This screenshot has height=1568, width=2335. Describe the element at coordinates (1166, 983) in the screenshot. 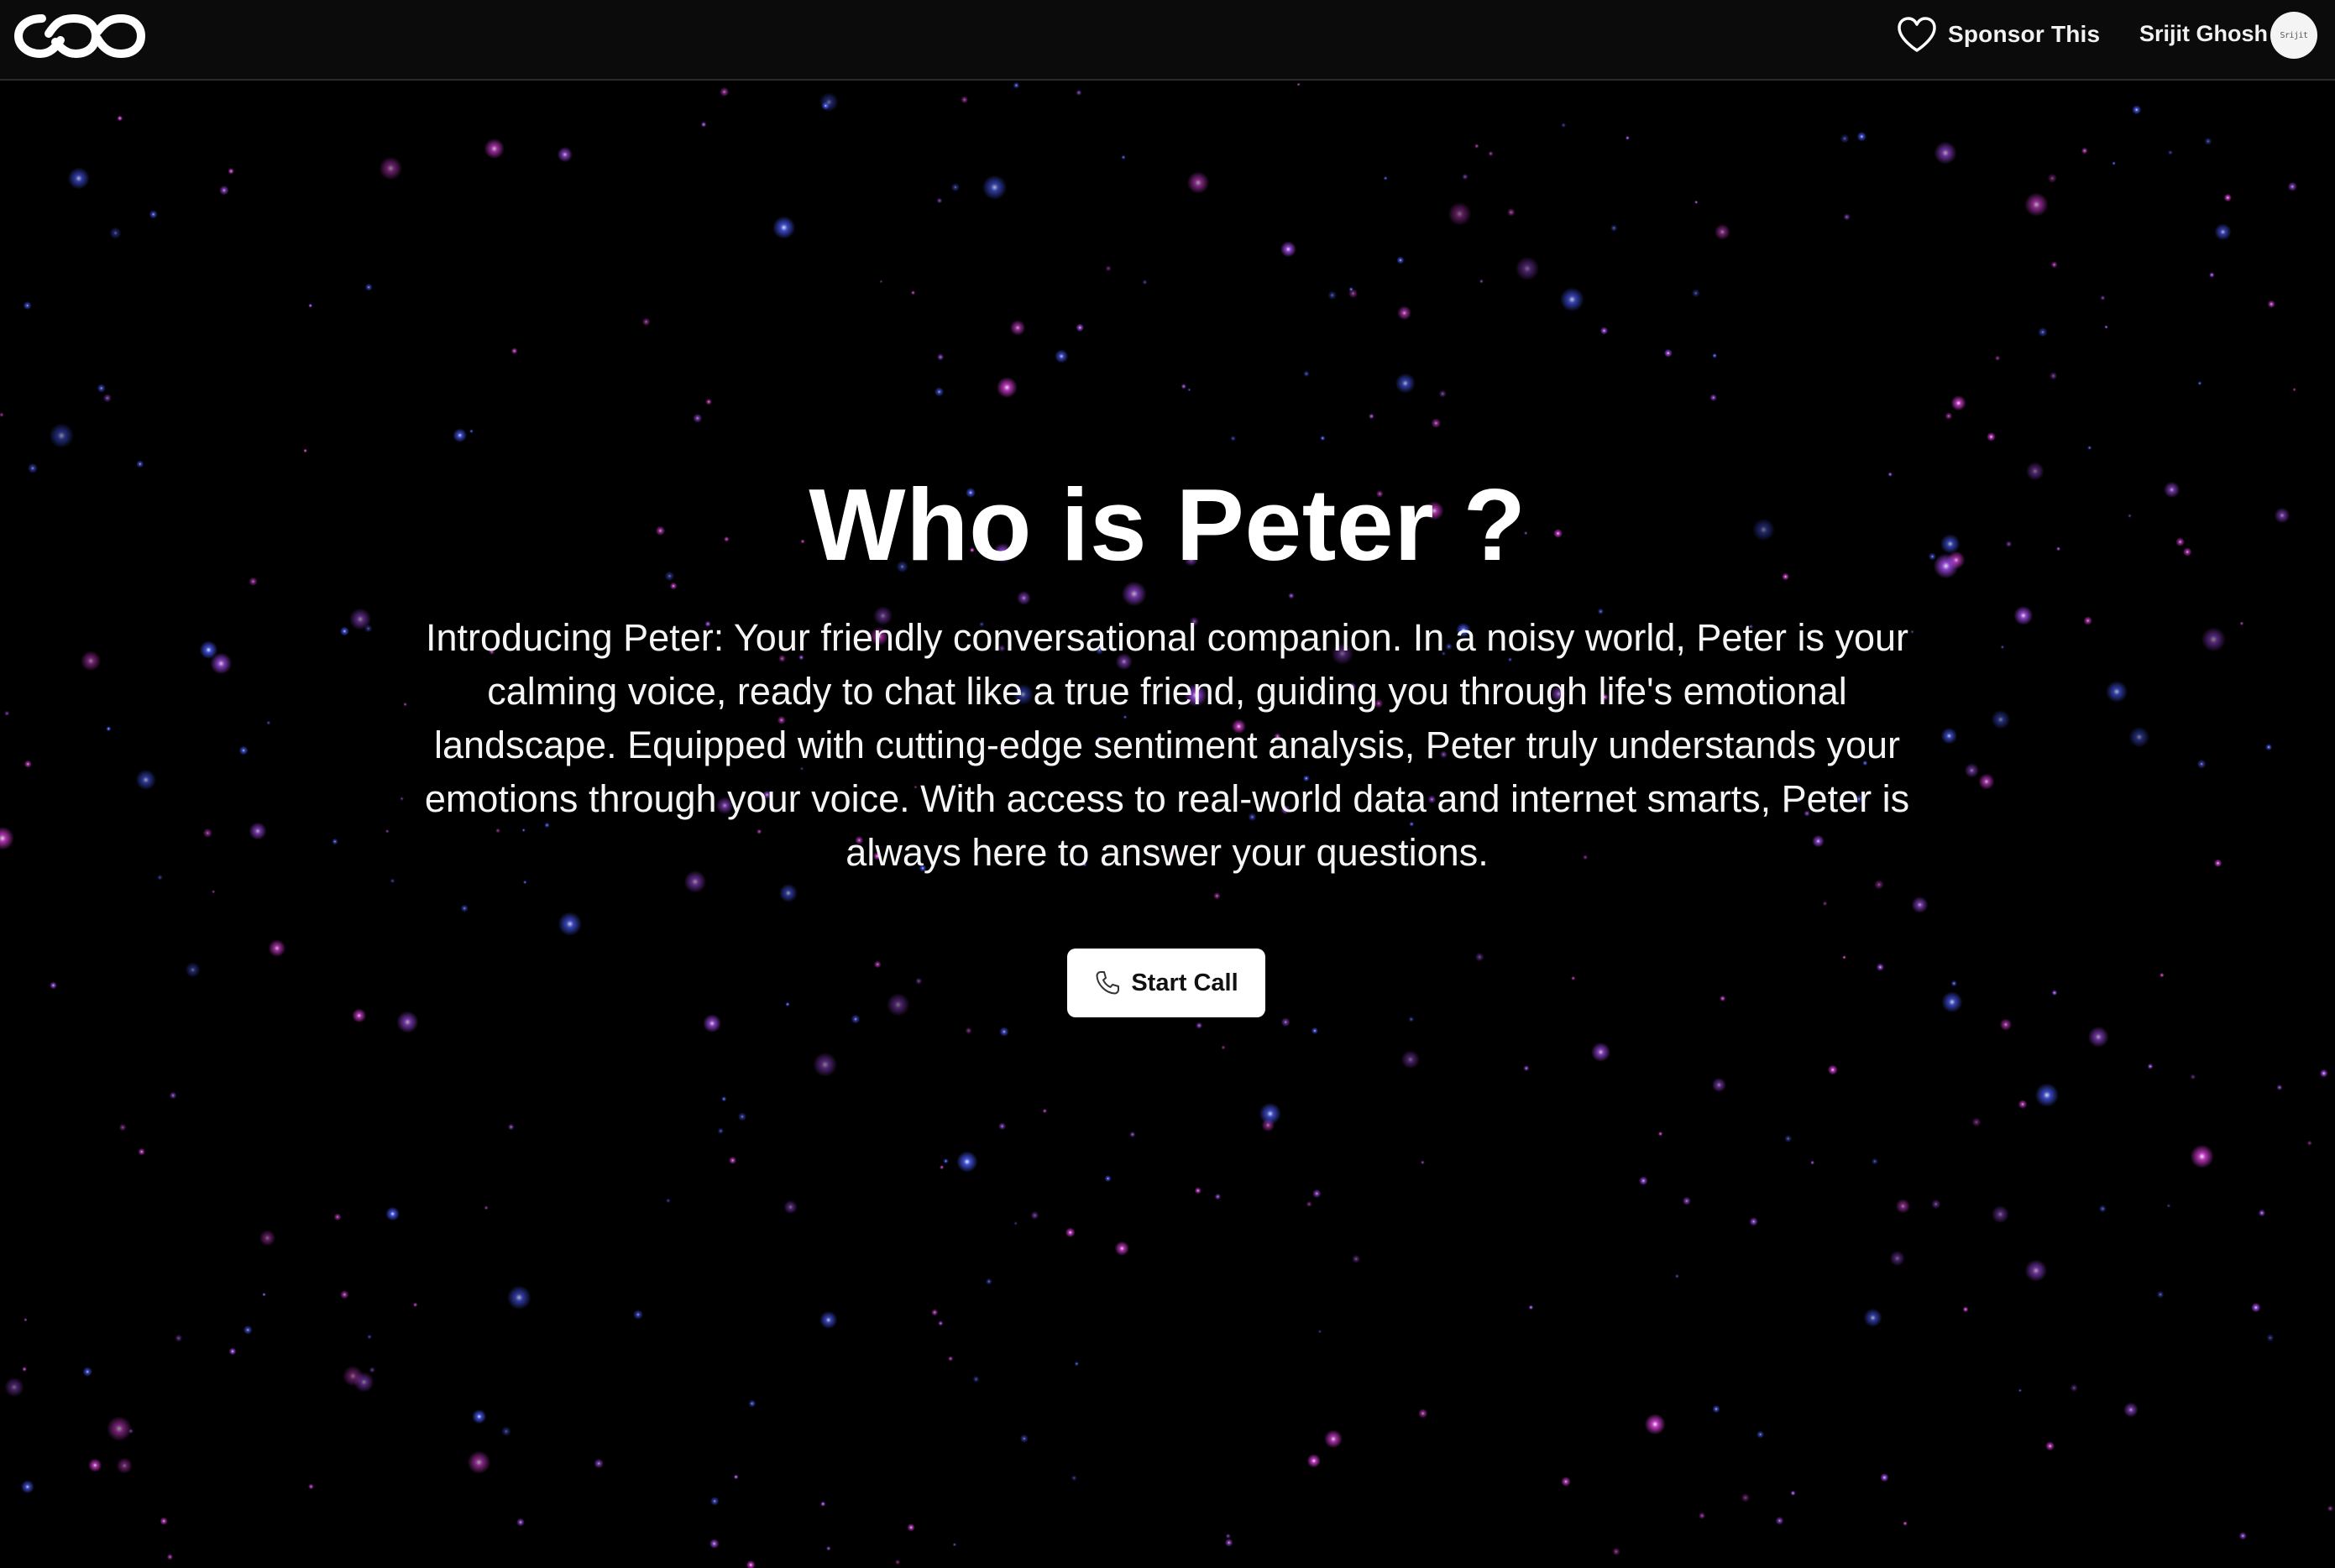

I see `start-call-button: Start Call` at that location.